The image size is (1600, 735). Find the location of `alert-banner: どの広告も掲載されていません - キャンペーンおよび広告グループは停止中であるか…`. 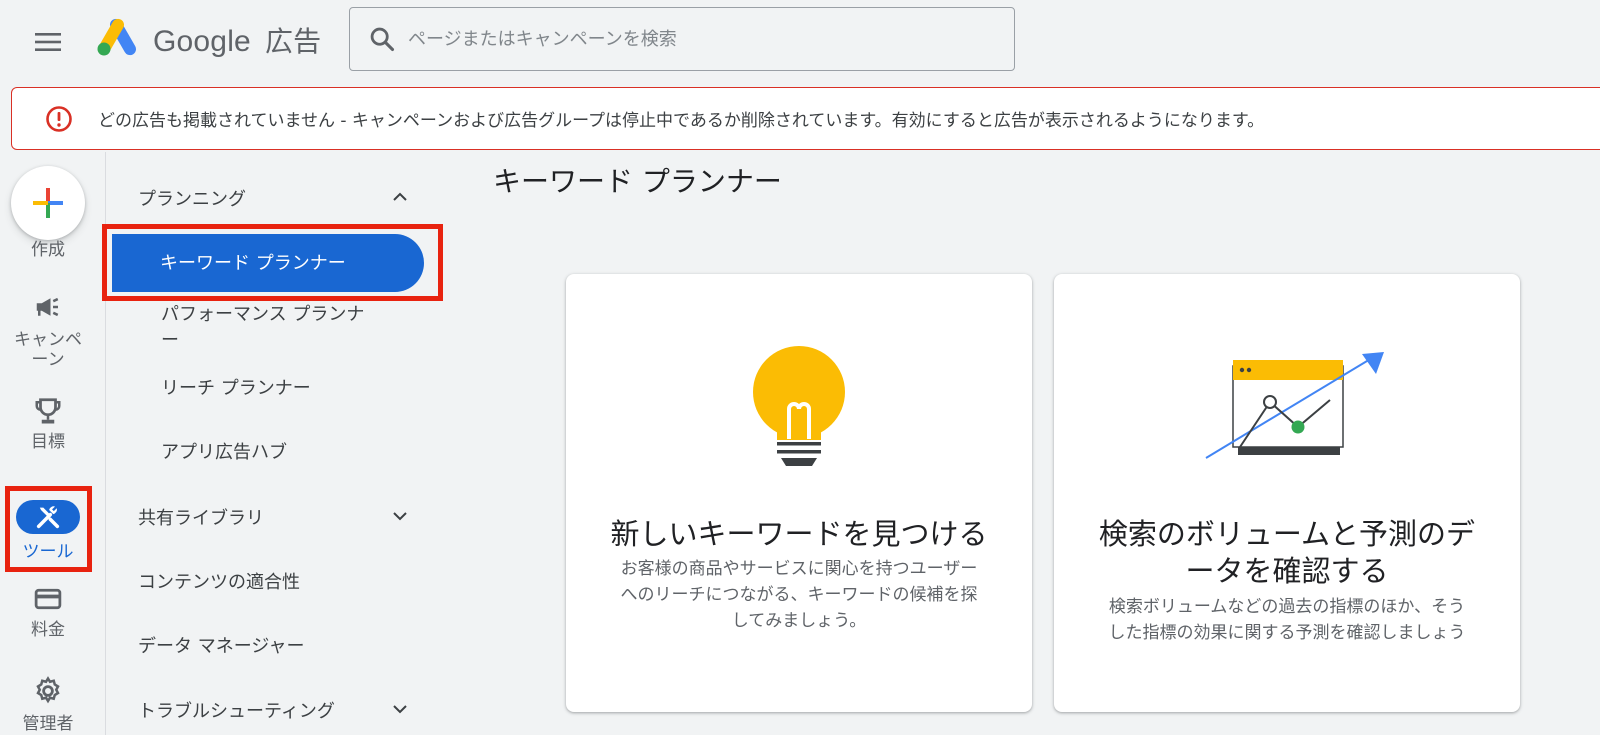

alert-banner: どの広告も掲載されていません - キャンペーンおよび広告グループは停止中であるか… is located at coordinates (805, 118).